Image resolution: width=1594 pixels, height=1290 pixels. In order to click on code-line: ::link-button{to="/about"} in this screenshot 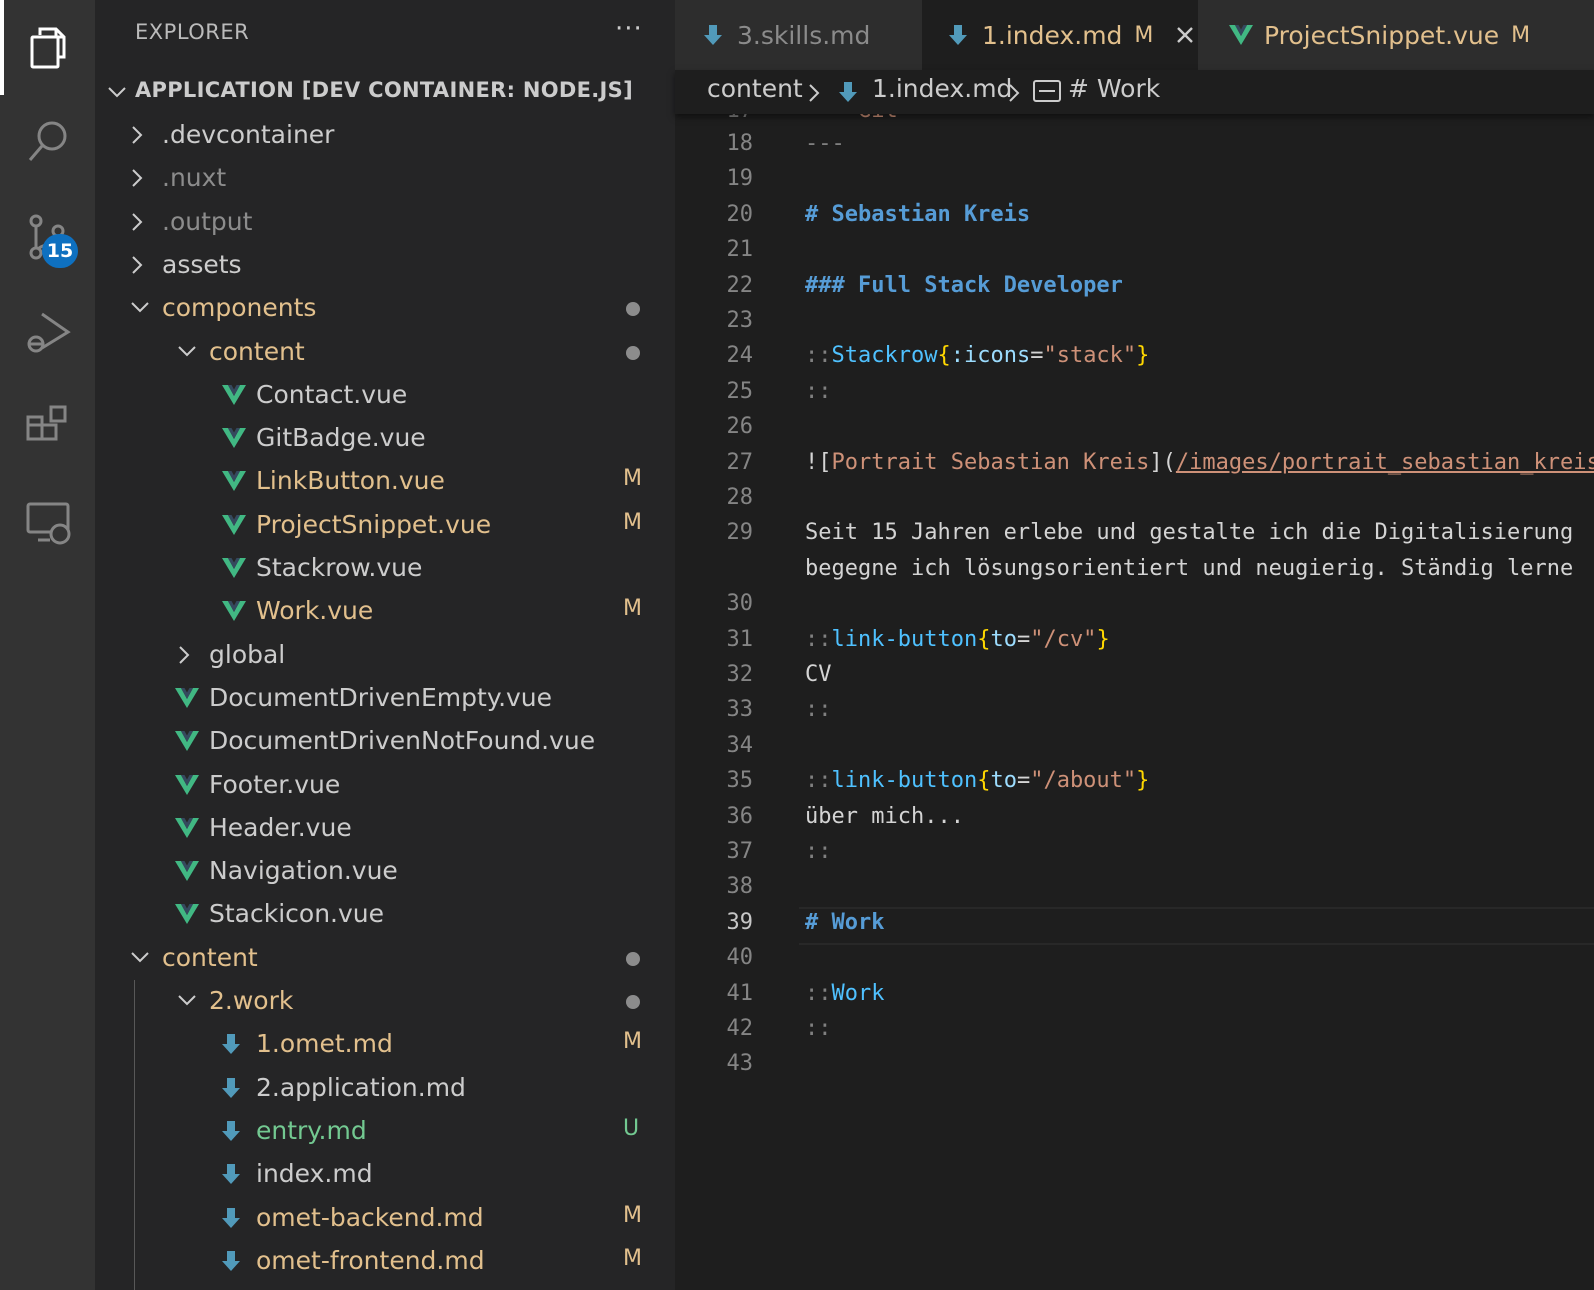, I will do `click(977, 780)`.